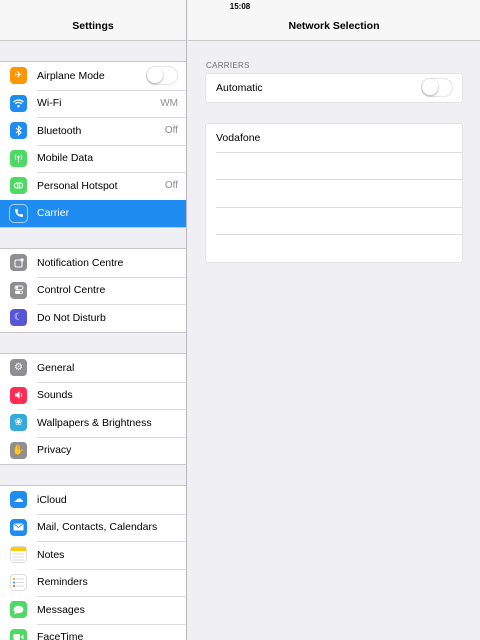  What do you see at coordinates (169, 103) in the screenshot?
I see `wifi-value: WM` at bounding box center [169, 103].